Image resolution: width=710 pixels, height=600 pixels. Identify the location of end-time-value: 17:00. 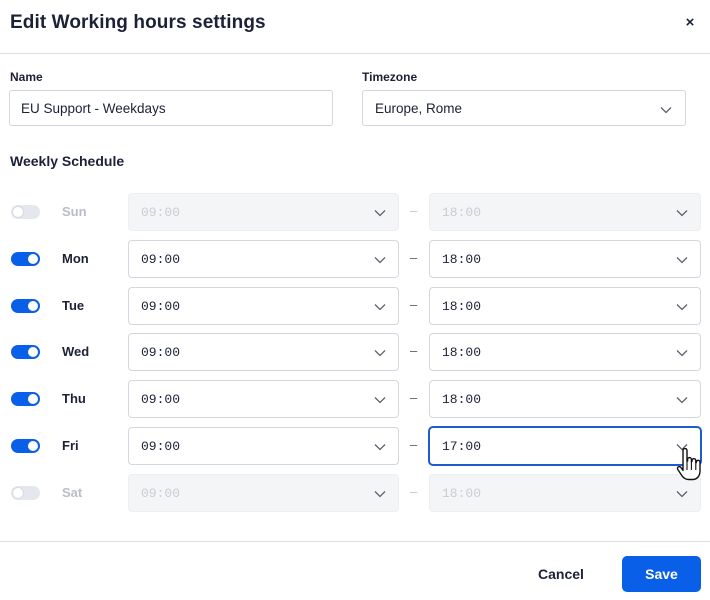
(462, 446).